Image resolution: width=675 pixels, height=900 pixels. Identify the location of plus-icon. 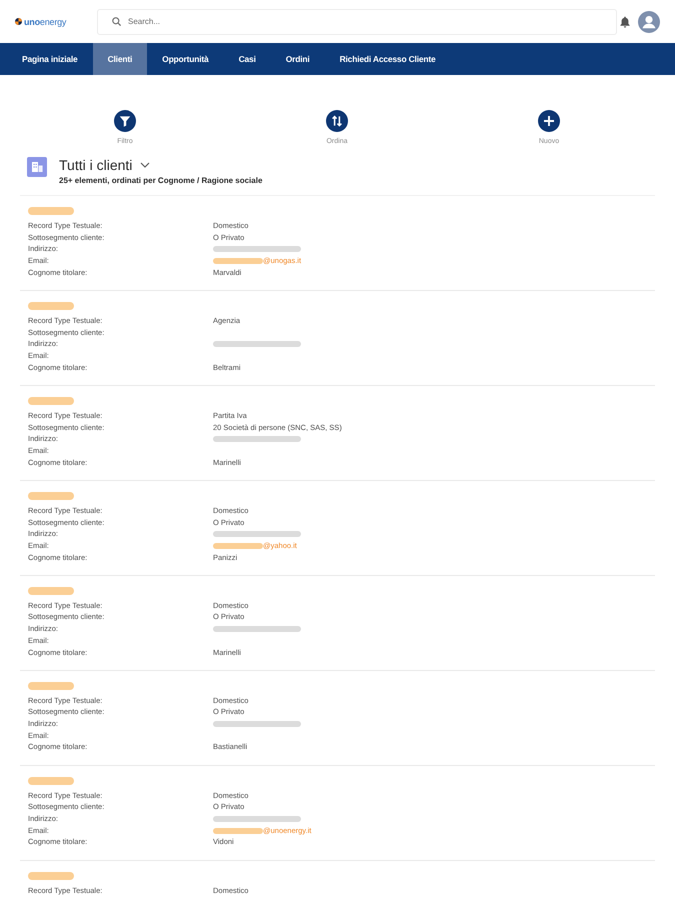
(549, 121).